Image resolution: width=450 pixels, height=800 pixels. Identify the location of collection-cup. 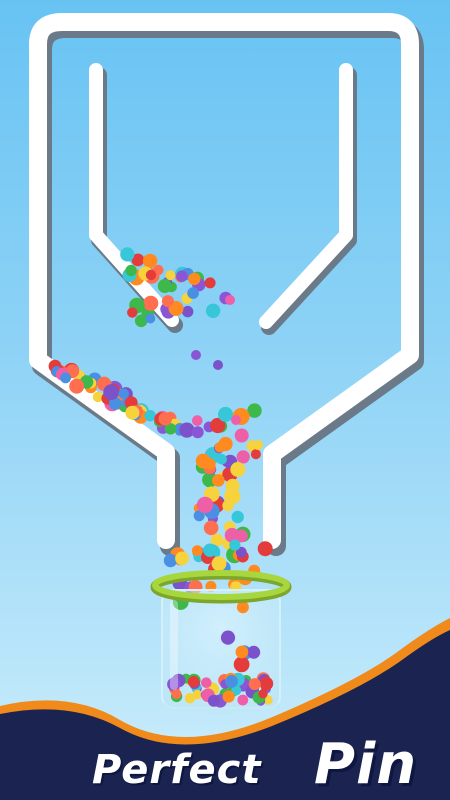
(221, 641).